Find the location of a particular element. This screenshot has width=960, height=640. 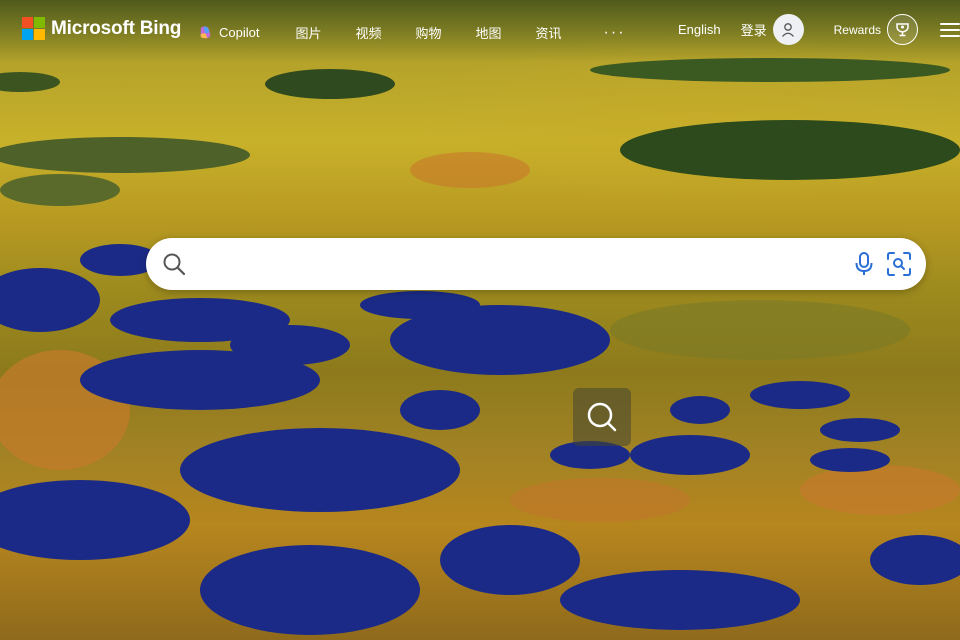

visual-search-icon is located at coordinates (899, 264).